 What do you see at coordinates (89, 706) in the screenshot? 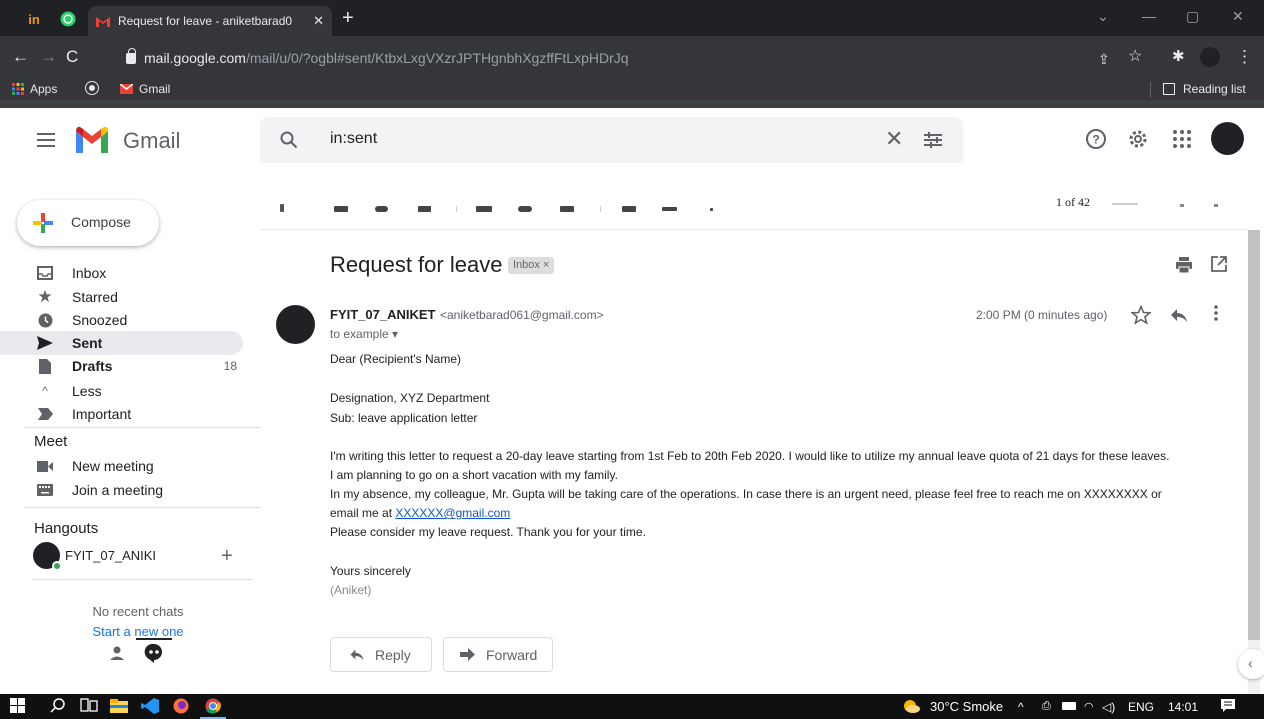
I see `task-view-icon` at bounding box center [89, 706].